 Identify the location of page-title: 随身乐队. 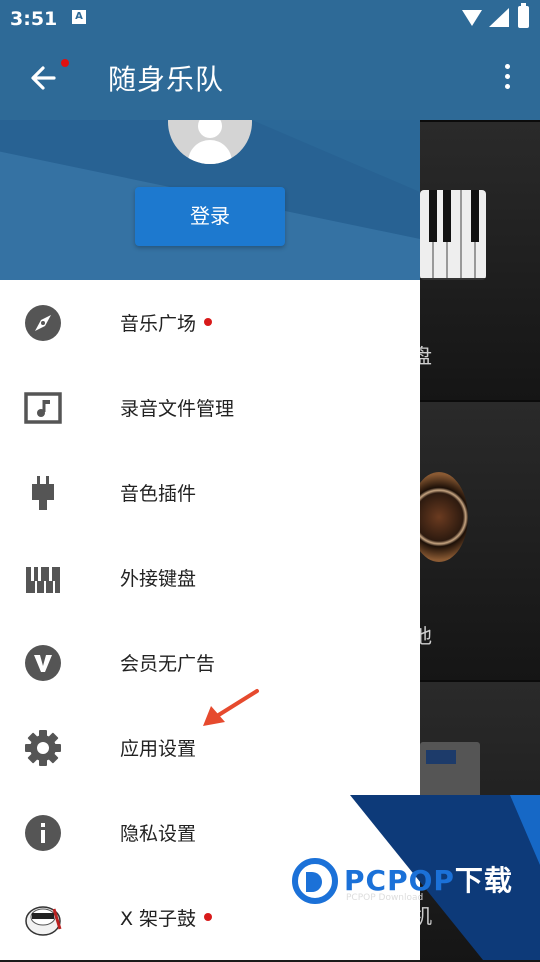
(166, 79).